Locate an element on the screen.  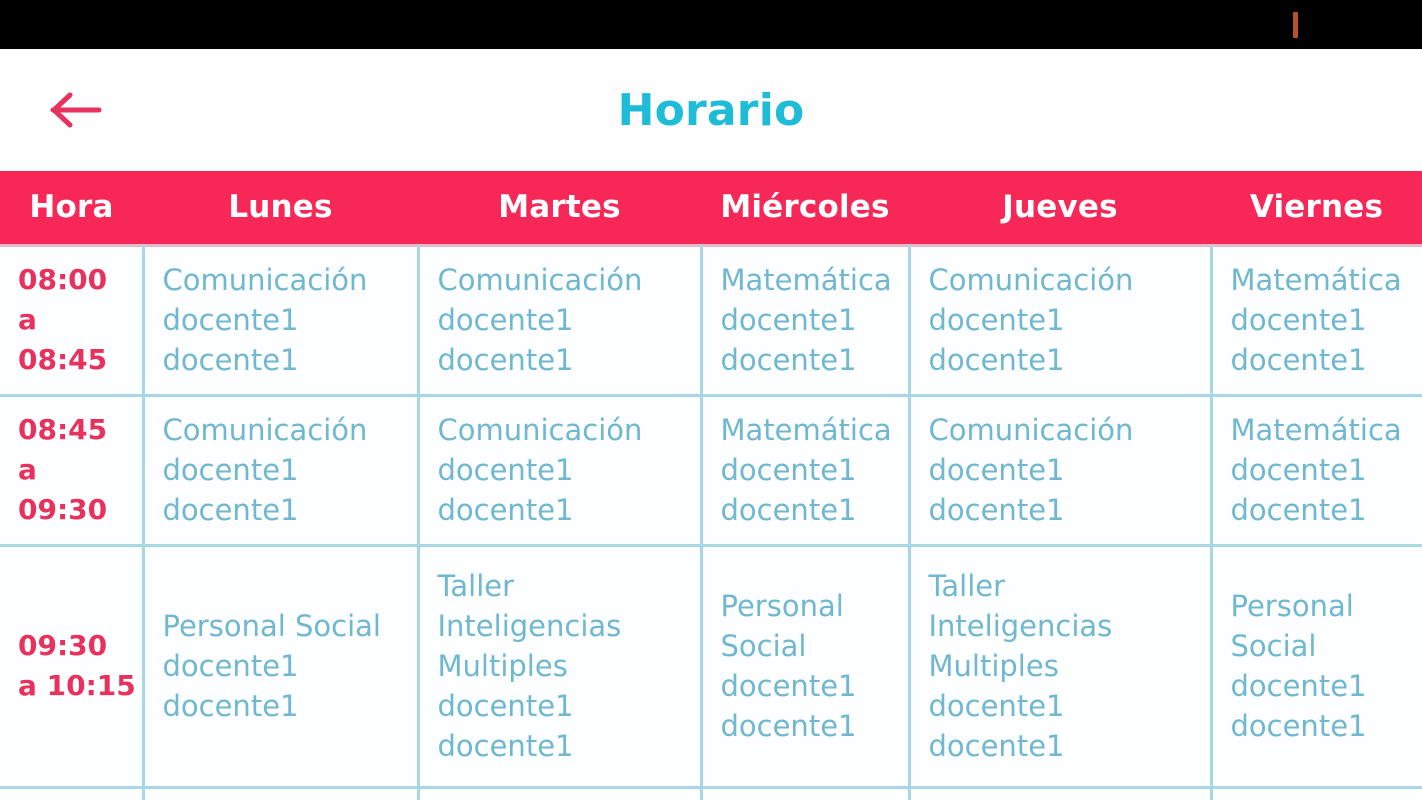
time-slot-cell: 08:45 a 09:30 is located at coordinates (72, 471).